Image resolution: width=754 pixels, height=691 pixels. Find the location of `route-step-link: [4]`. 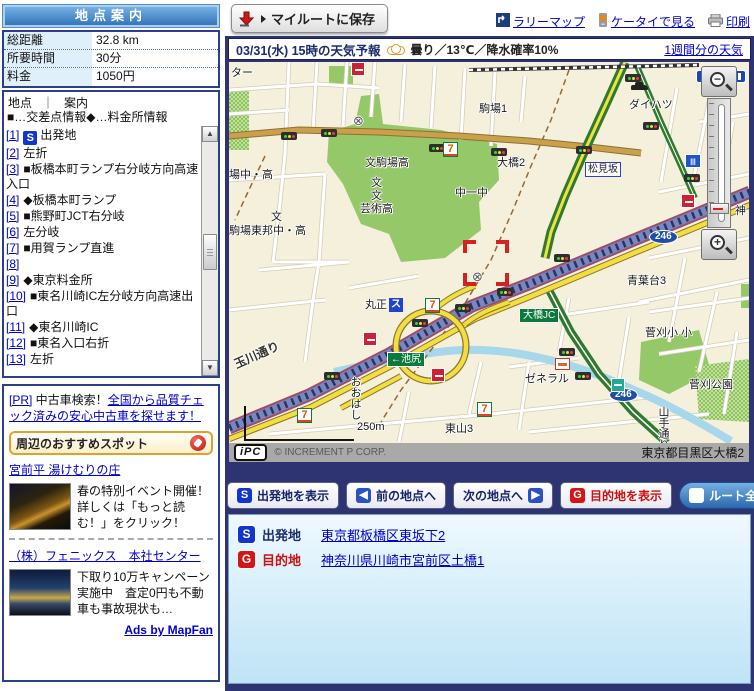

route-step-link: [4] is located at coordinates (12, 200).